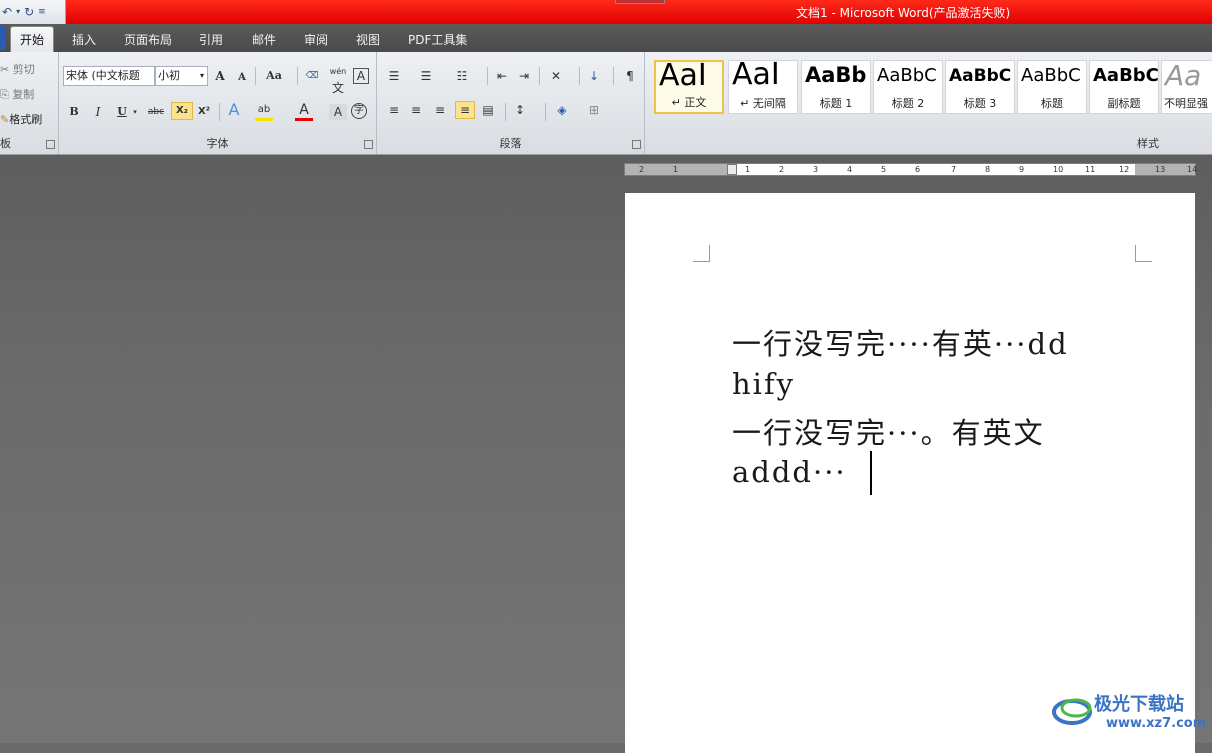 The width and height of the screenshot is (1212, 753). Describe the element at coordinates (416, 110) in the screenshot. I see `align-center-icon: ≡` at that location.